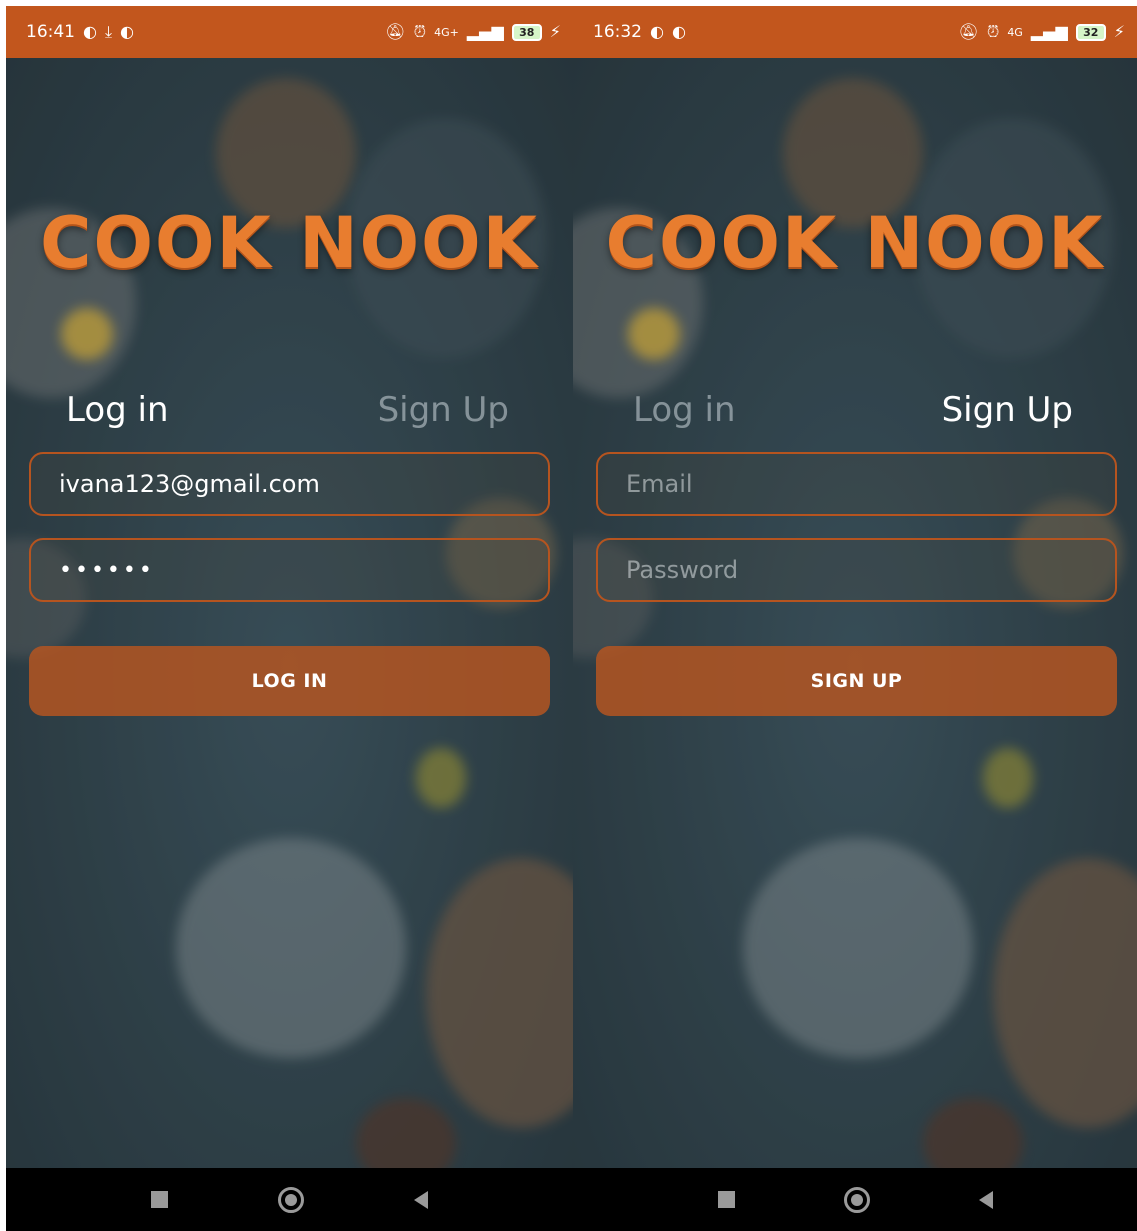 This screenshot has height=1231, width=1137. Describe the element at coordinates (446, 32) in the screenshot. I see `signal-icon: 4G+` at that location.